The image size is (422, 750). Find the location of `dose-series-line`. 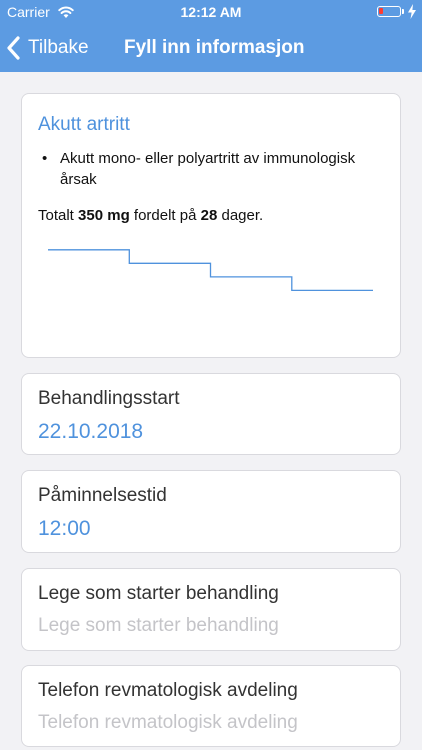

dose-series-line is located at coordinates (210, 270).